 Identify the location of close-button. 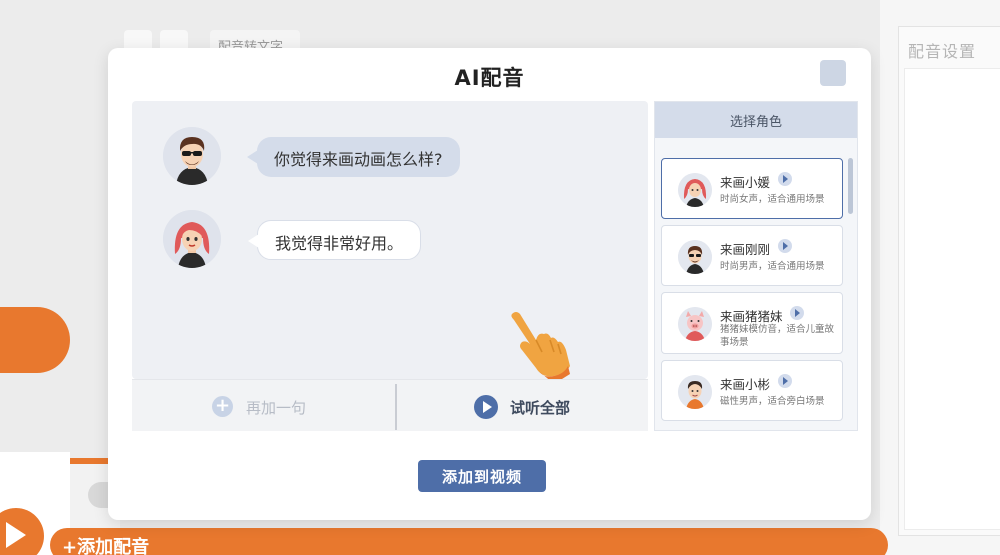
(833, 73).